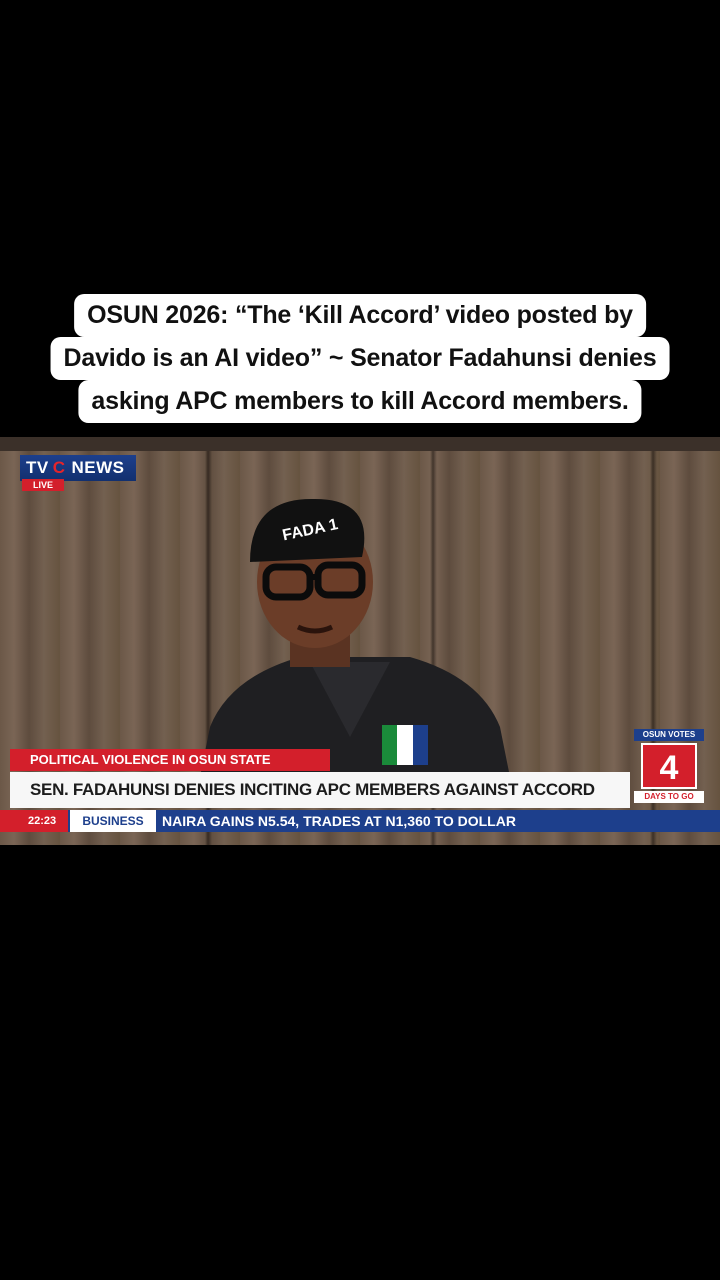  Describe the element at coordinates (669, 735) in the screenshot. I see `countdown-label: OSUN VOTES` at that location.